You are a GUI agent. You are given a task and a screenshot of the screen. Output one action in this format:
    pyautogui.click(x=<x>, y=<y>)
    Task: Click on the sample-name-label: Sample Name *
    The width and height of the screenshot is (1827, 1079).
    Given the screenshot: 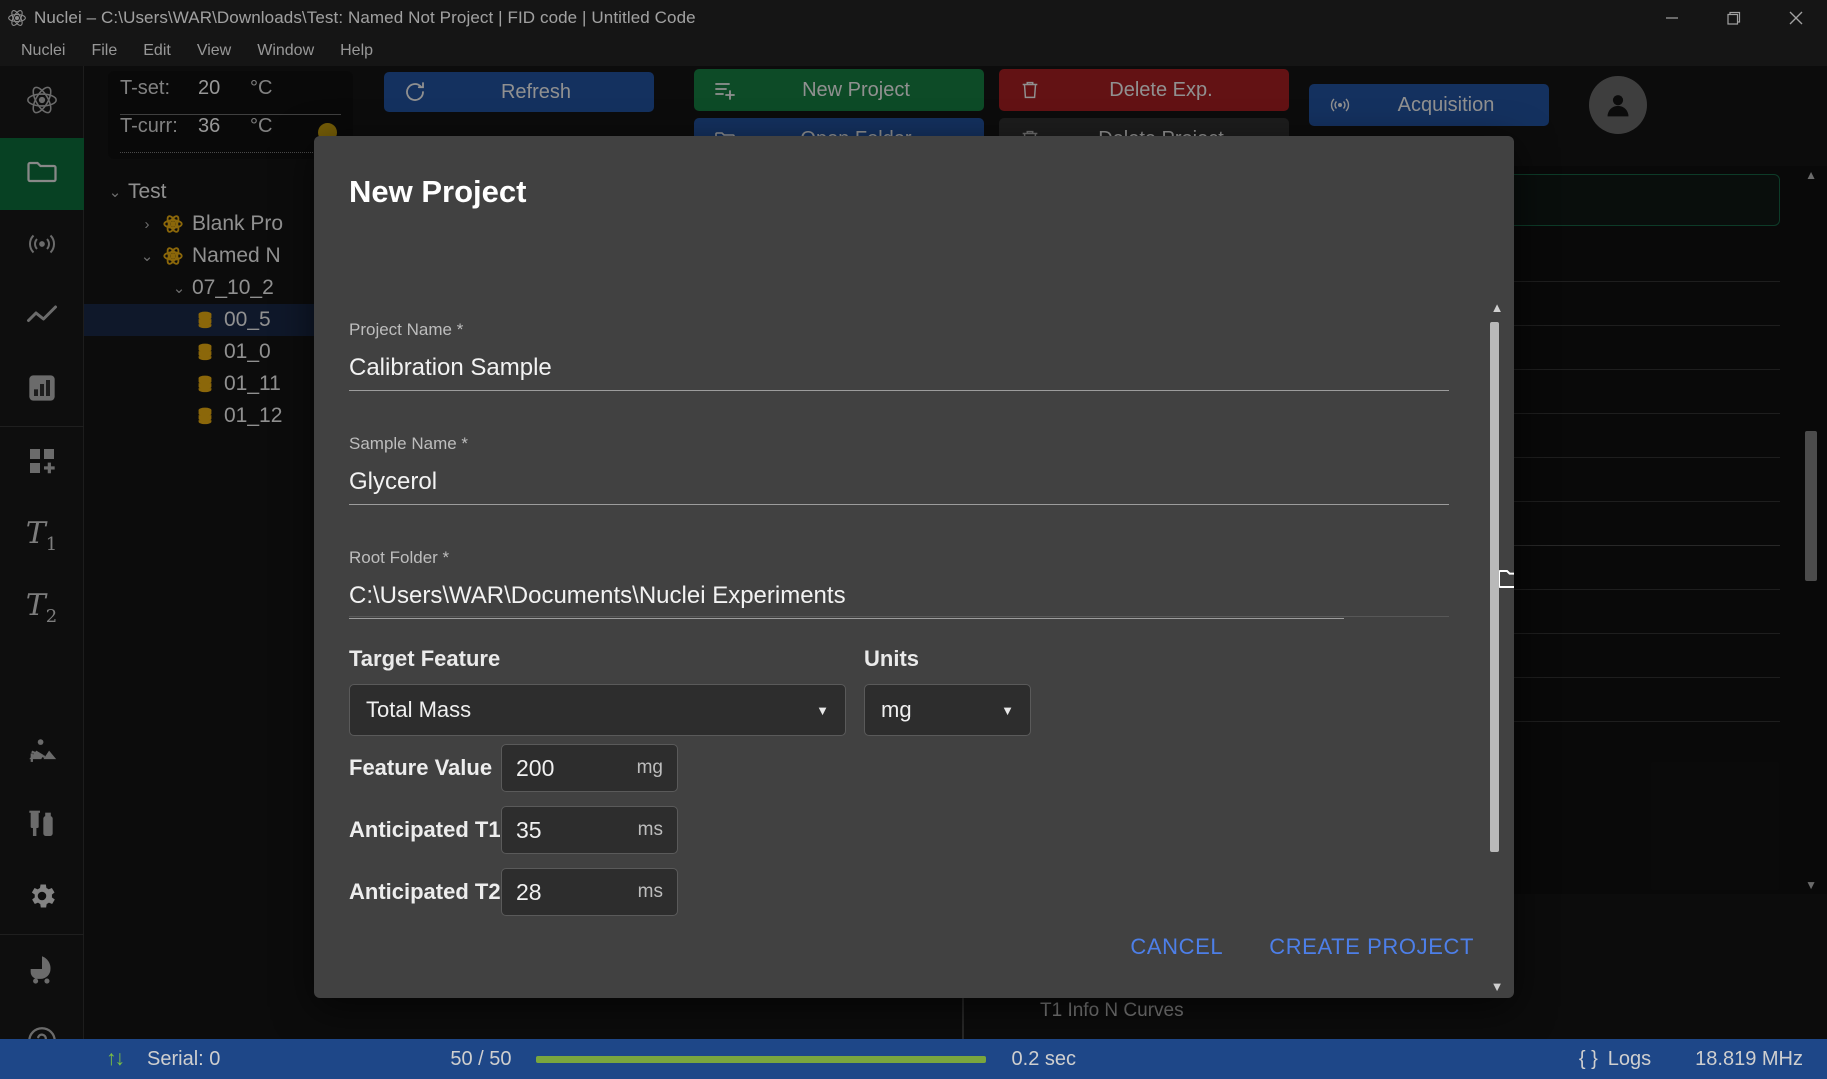 What is the action you would take?
    pyautogui.click(x=409, y=443)
    